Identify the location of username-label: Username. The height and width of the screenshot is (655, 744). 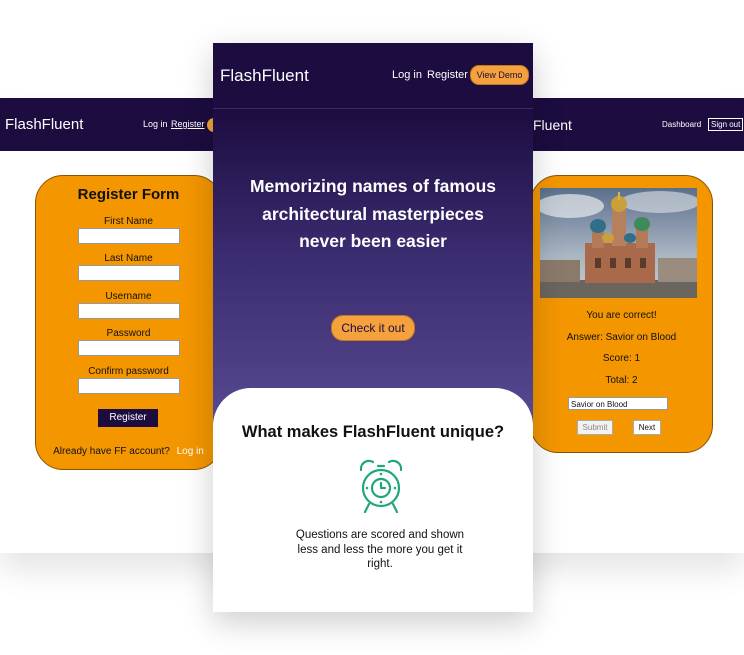
(128, 296).